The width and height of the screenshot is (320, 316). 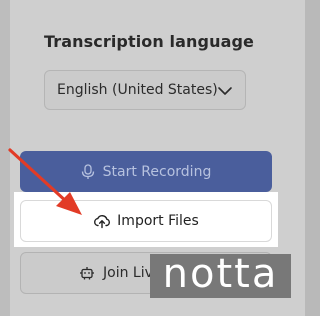 I want to click on watermark: notta, so click(x=220, y=276).